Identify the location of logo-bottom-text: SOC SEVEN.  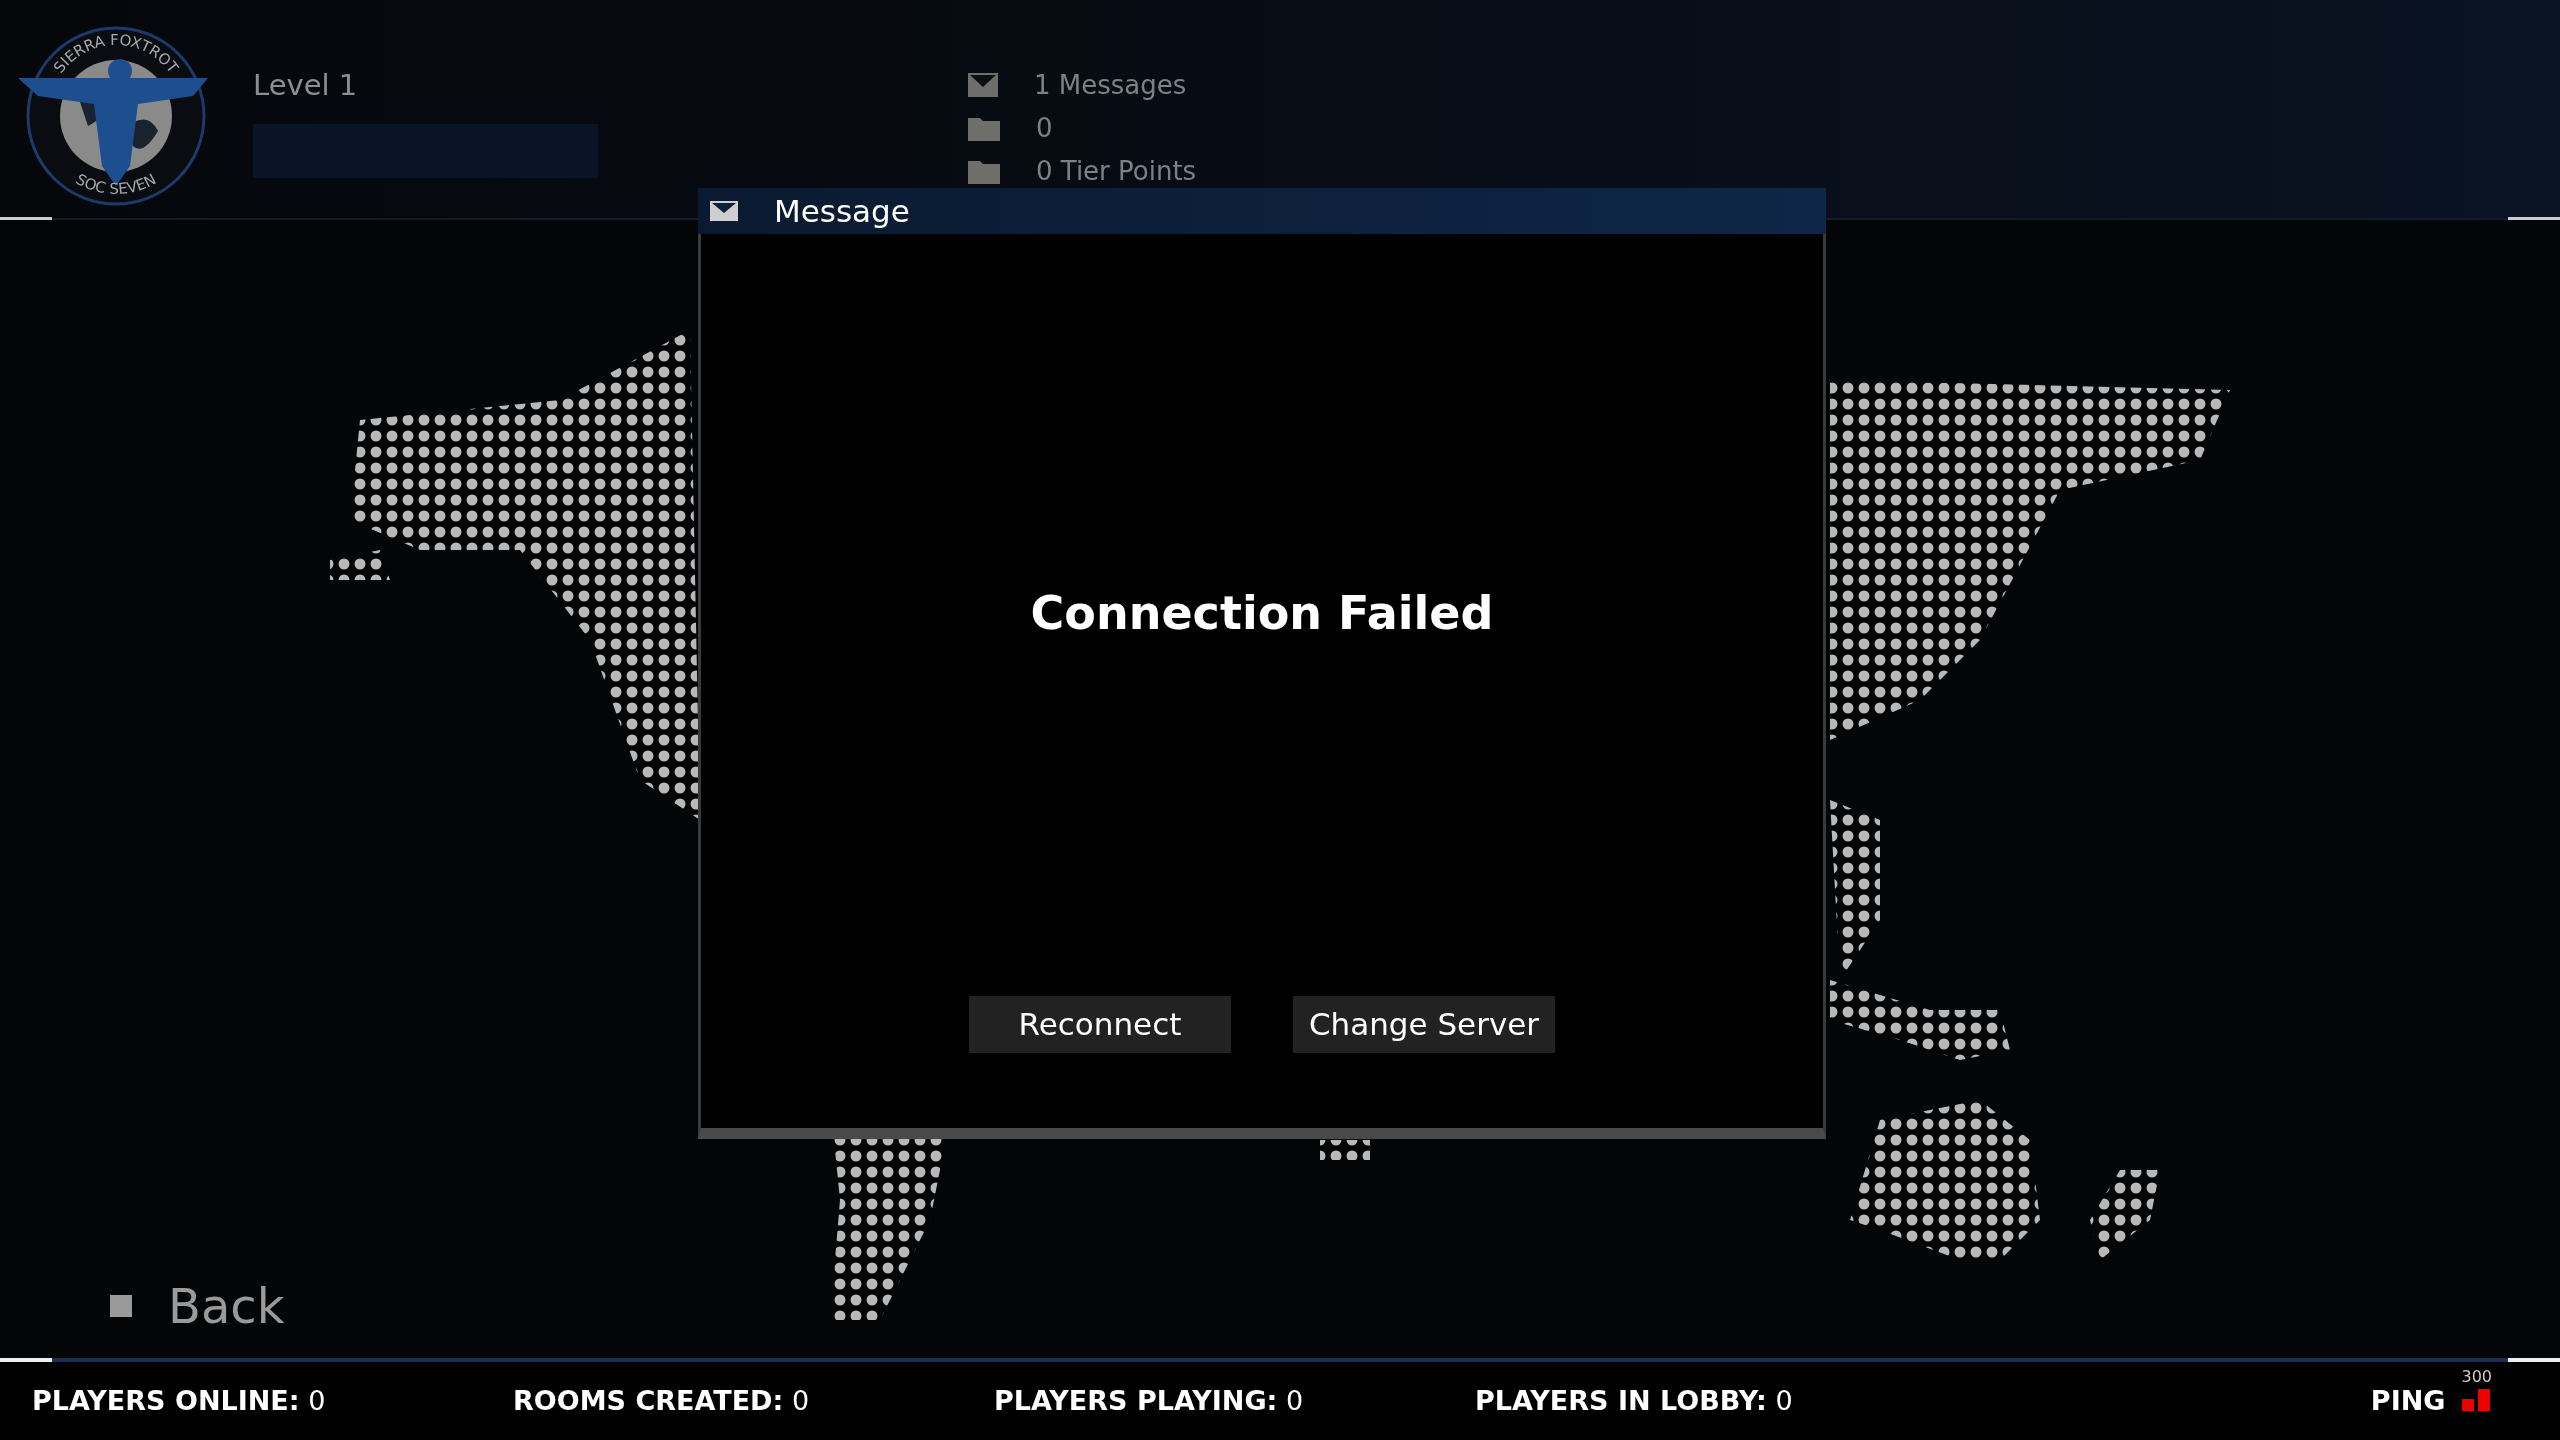
(116, 184).